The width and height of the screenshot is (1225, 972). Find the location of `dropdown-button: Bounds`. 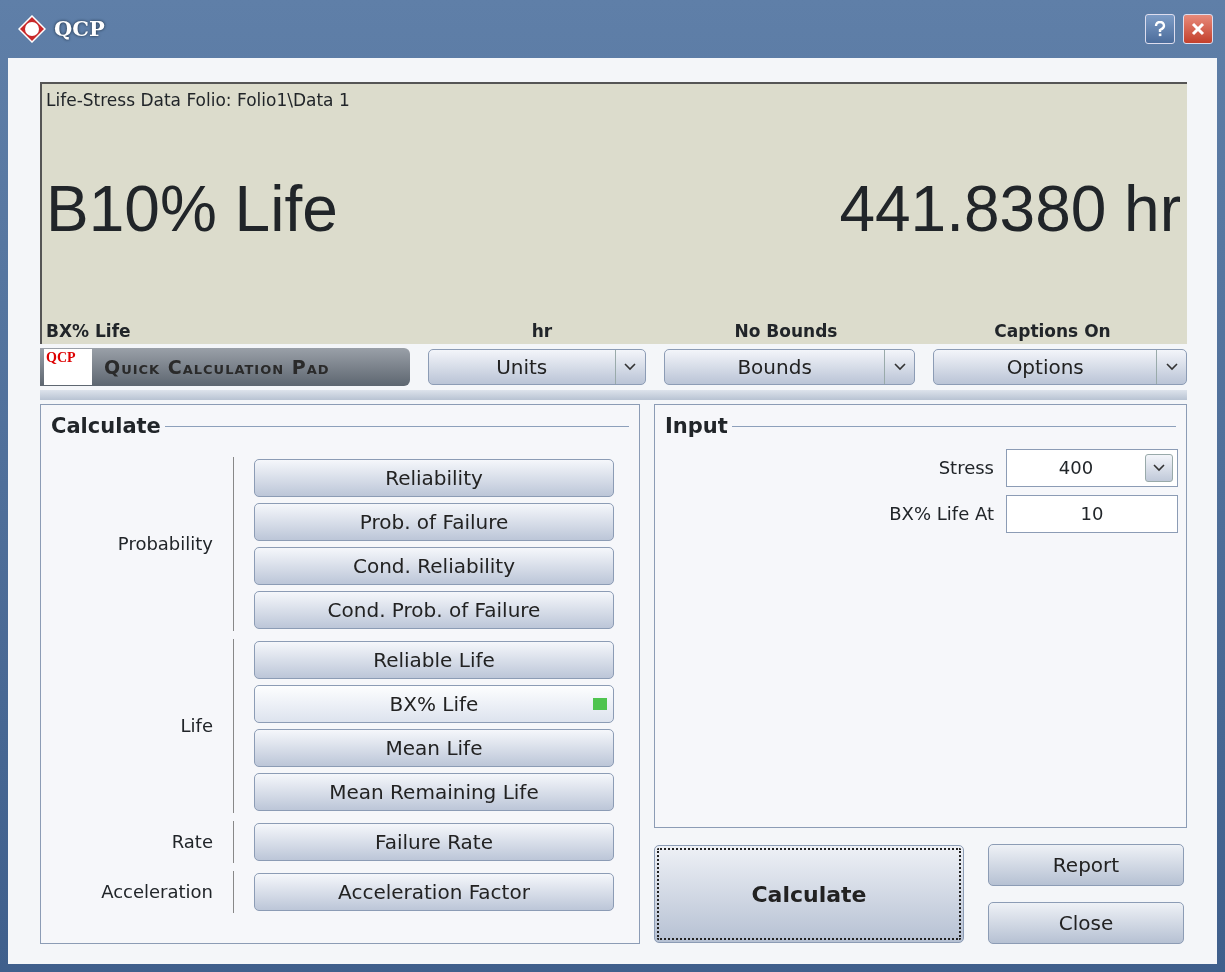

dropdown-button: Bounds is located at coordinates (789, 367).